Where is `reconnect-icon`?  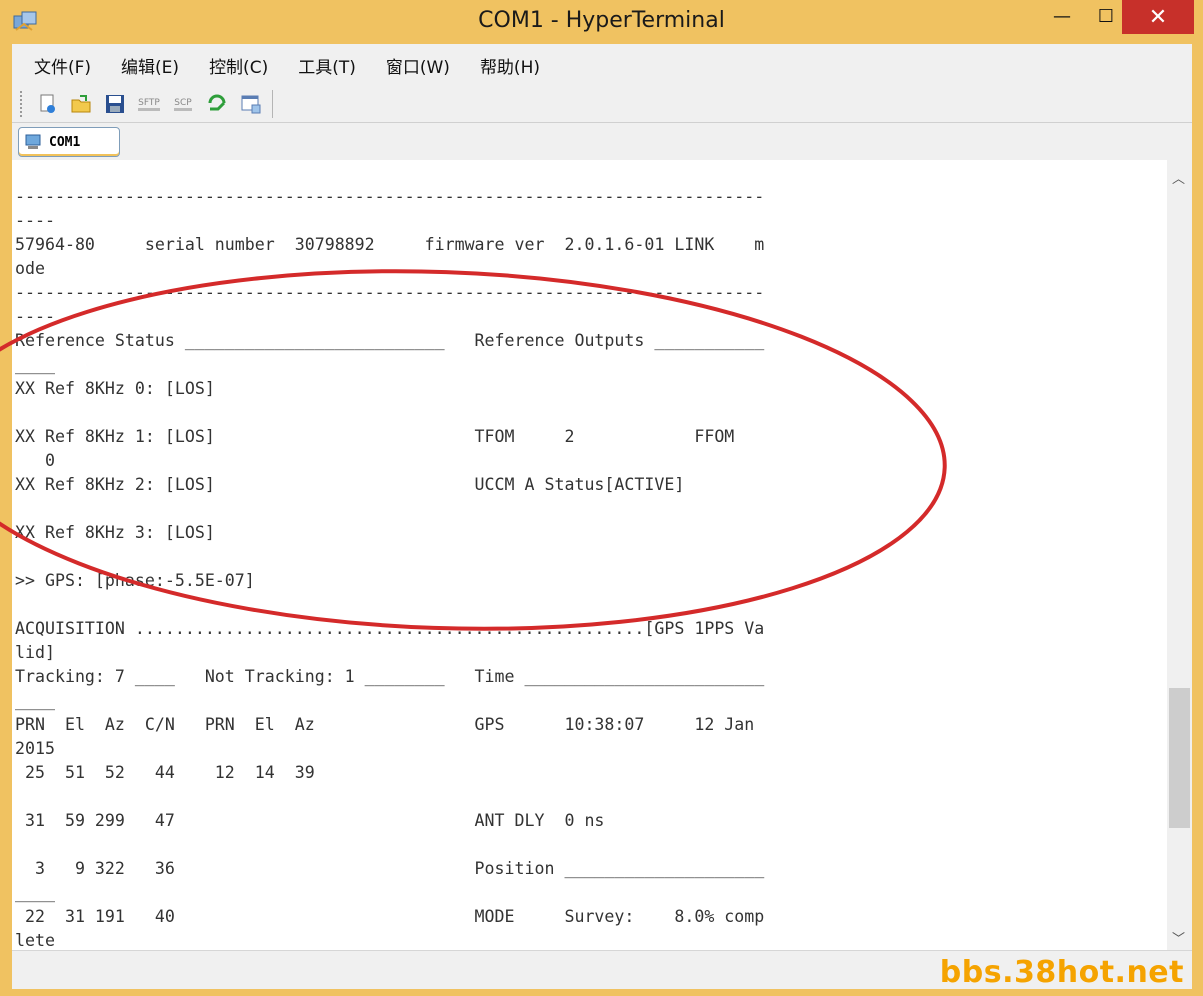 reconnect-icon is located at coordinates (217, 102).